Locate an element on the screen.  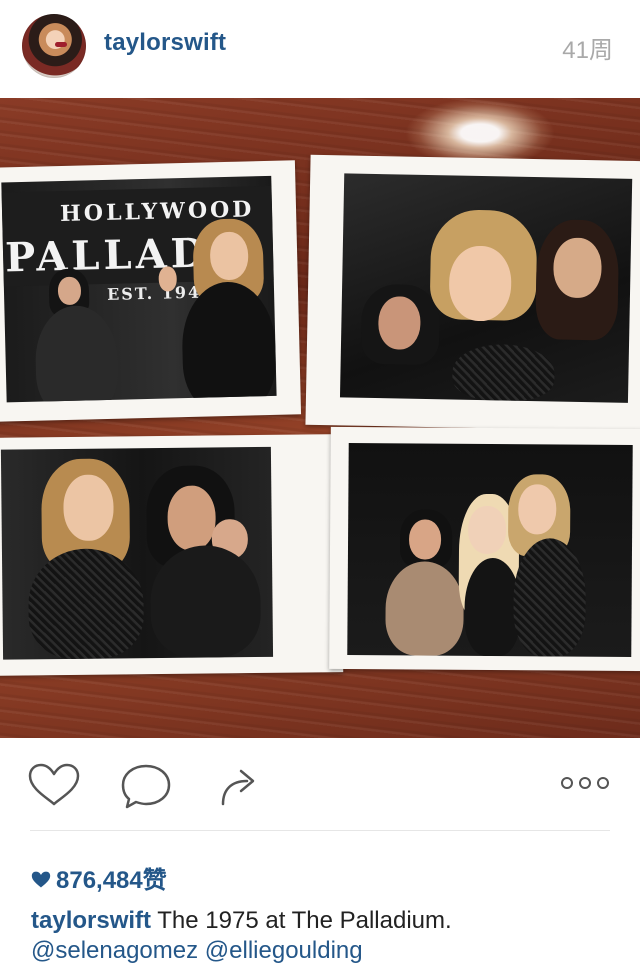
user-avatar is located at coordinates (54, 46).